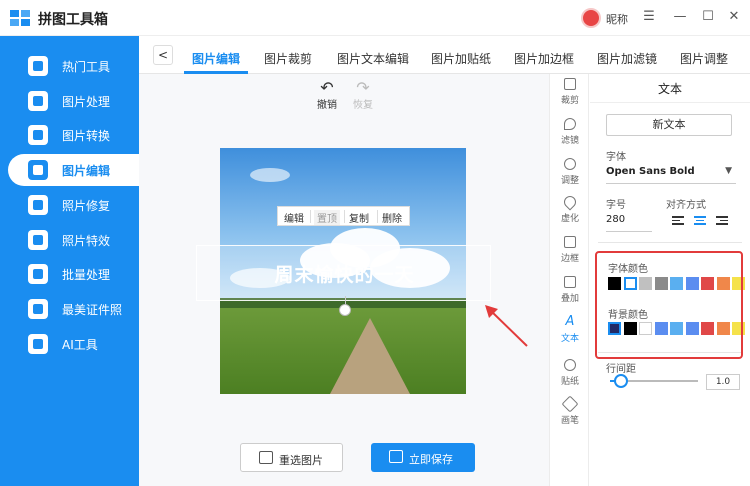 This screenshot has height=486, width=750. I want to click on new-text-button: 新文本, so click(669, 125).